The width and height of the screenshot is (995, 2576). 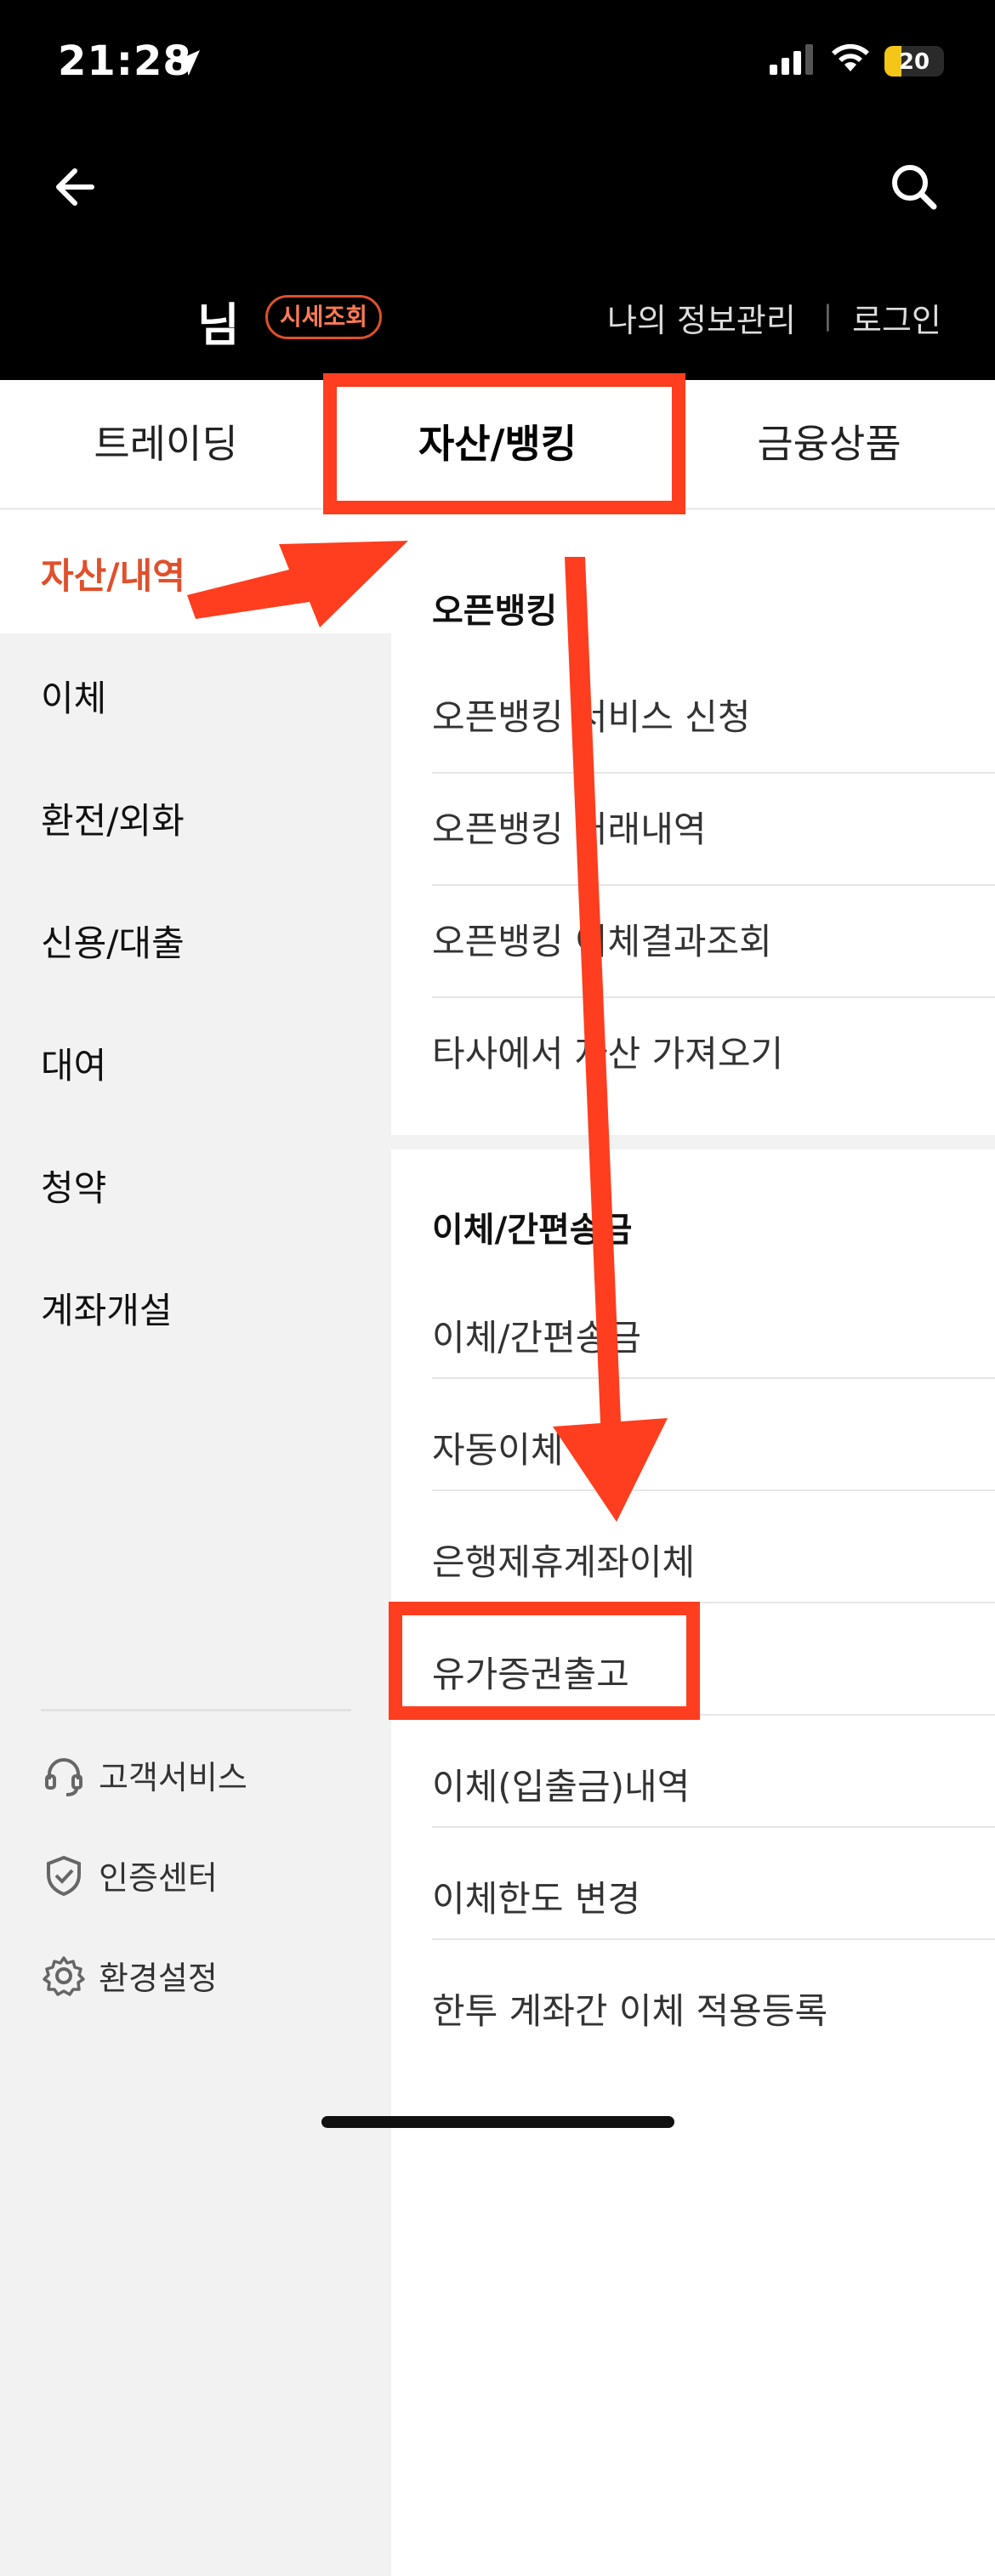 What do you see at coordinates (77, 187) in the screenshot?
I see `back-arrow-icon` at bounding box center [77, 187].